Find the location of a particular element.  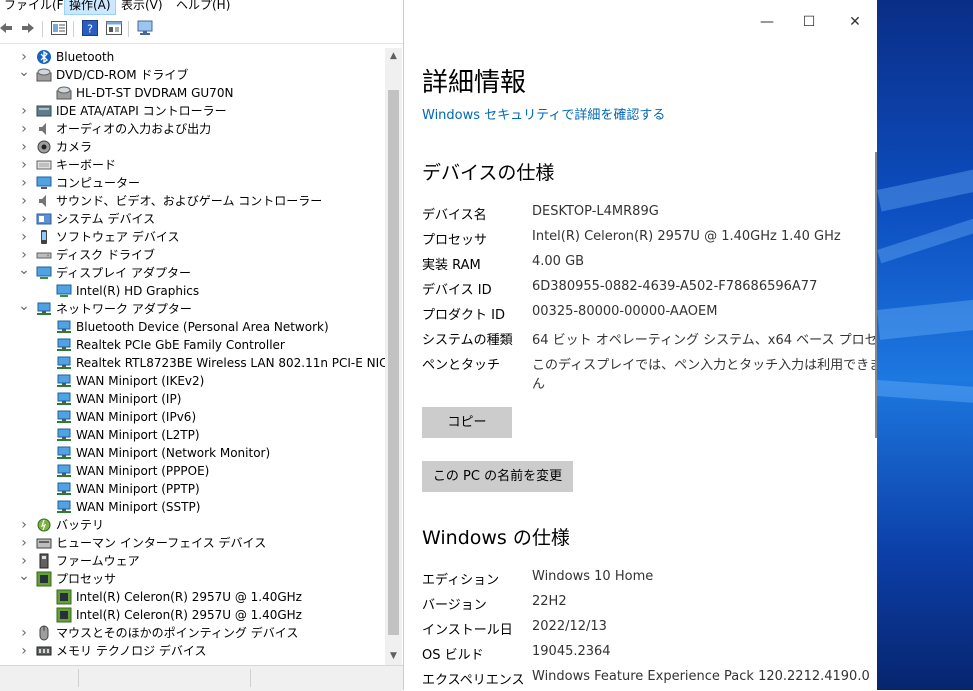

tree-category-row: › キーボード is located at coordinates (192, 165).